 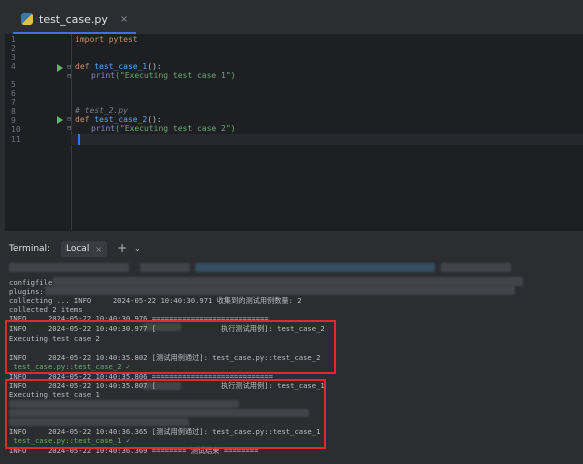 I want to click on terminal-tab-label: Local, so click(x=78, y=249).